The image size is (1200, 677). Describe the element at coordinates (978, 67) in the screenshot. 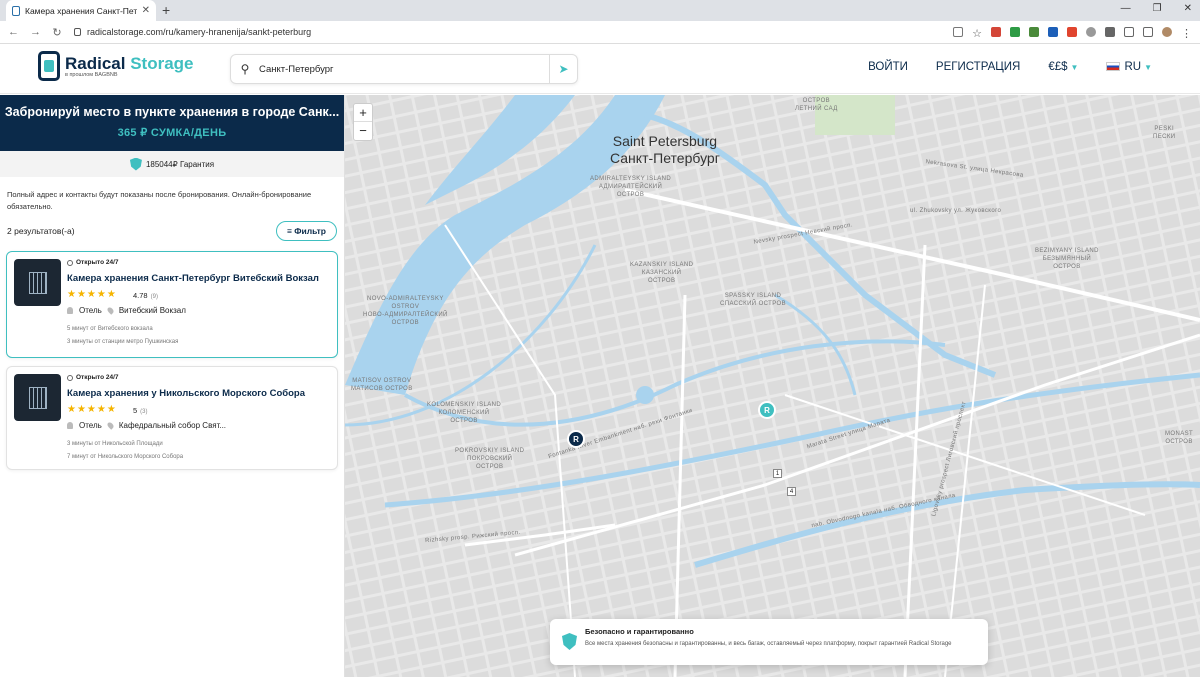

I see `register-link: РЕГИСТРАЦИЯ` at that location.